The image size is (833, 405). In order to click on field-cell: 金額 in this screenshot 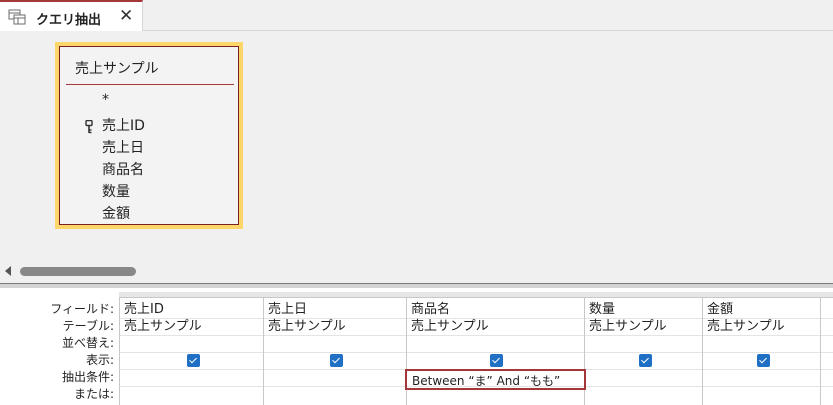, I will do `click(720, 309)`.